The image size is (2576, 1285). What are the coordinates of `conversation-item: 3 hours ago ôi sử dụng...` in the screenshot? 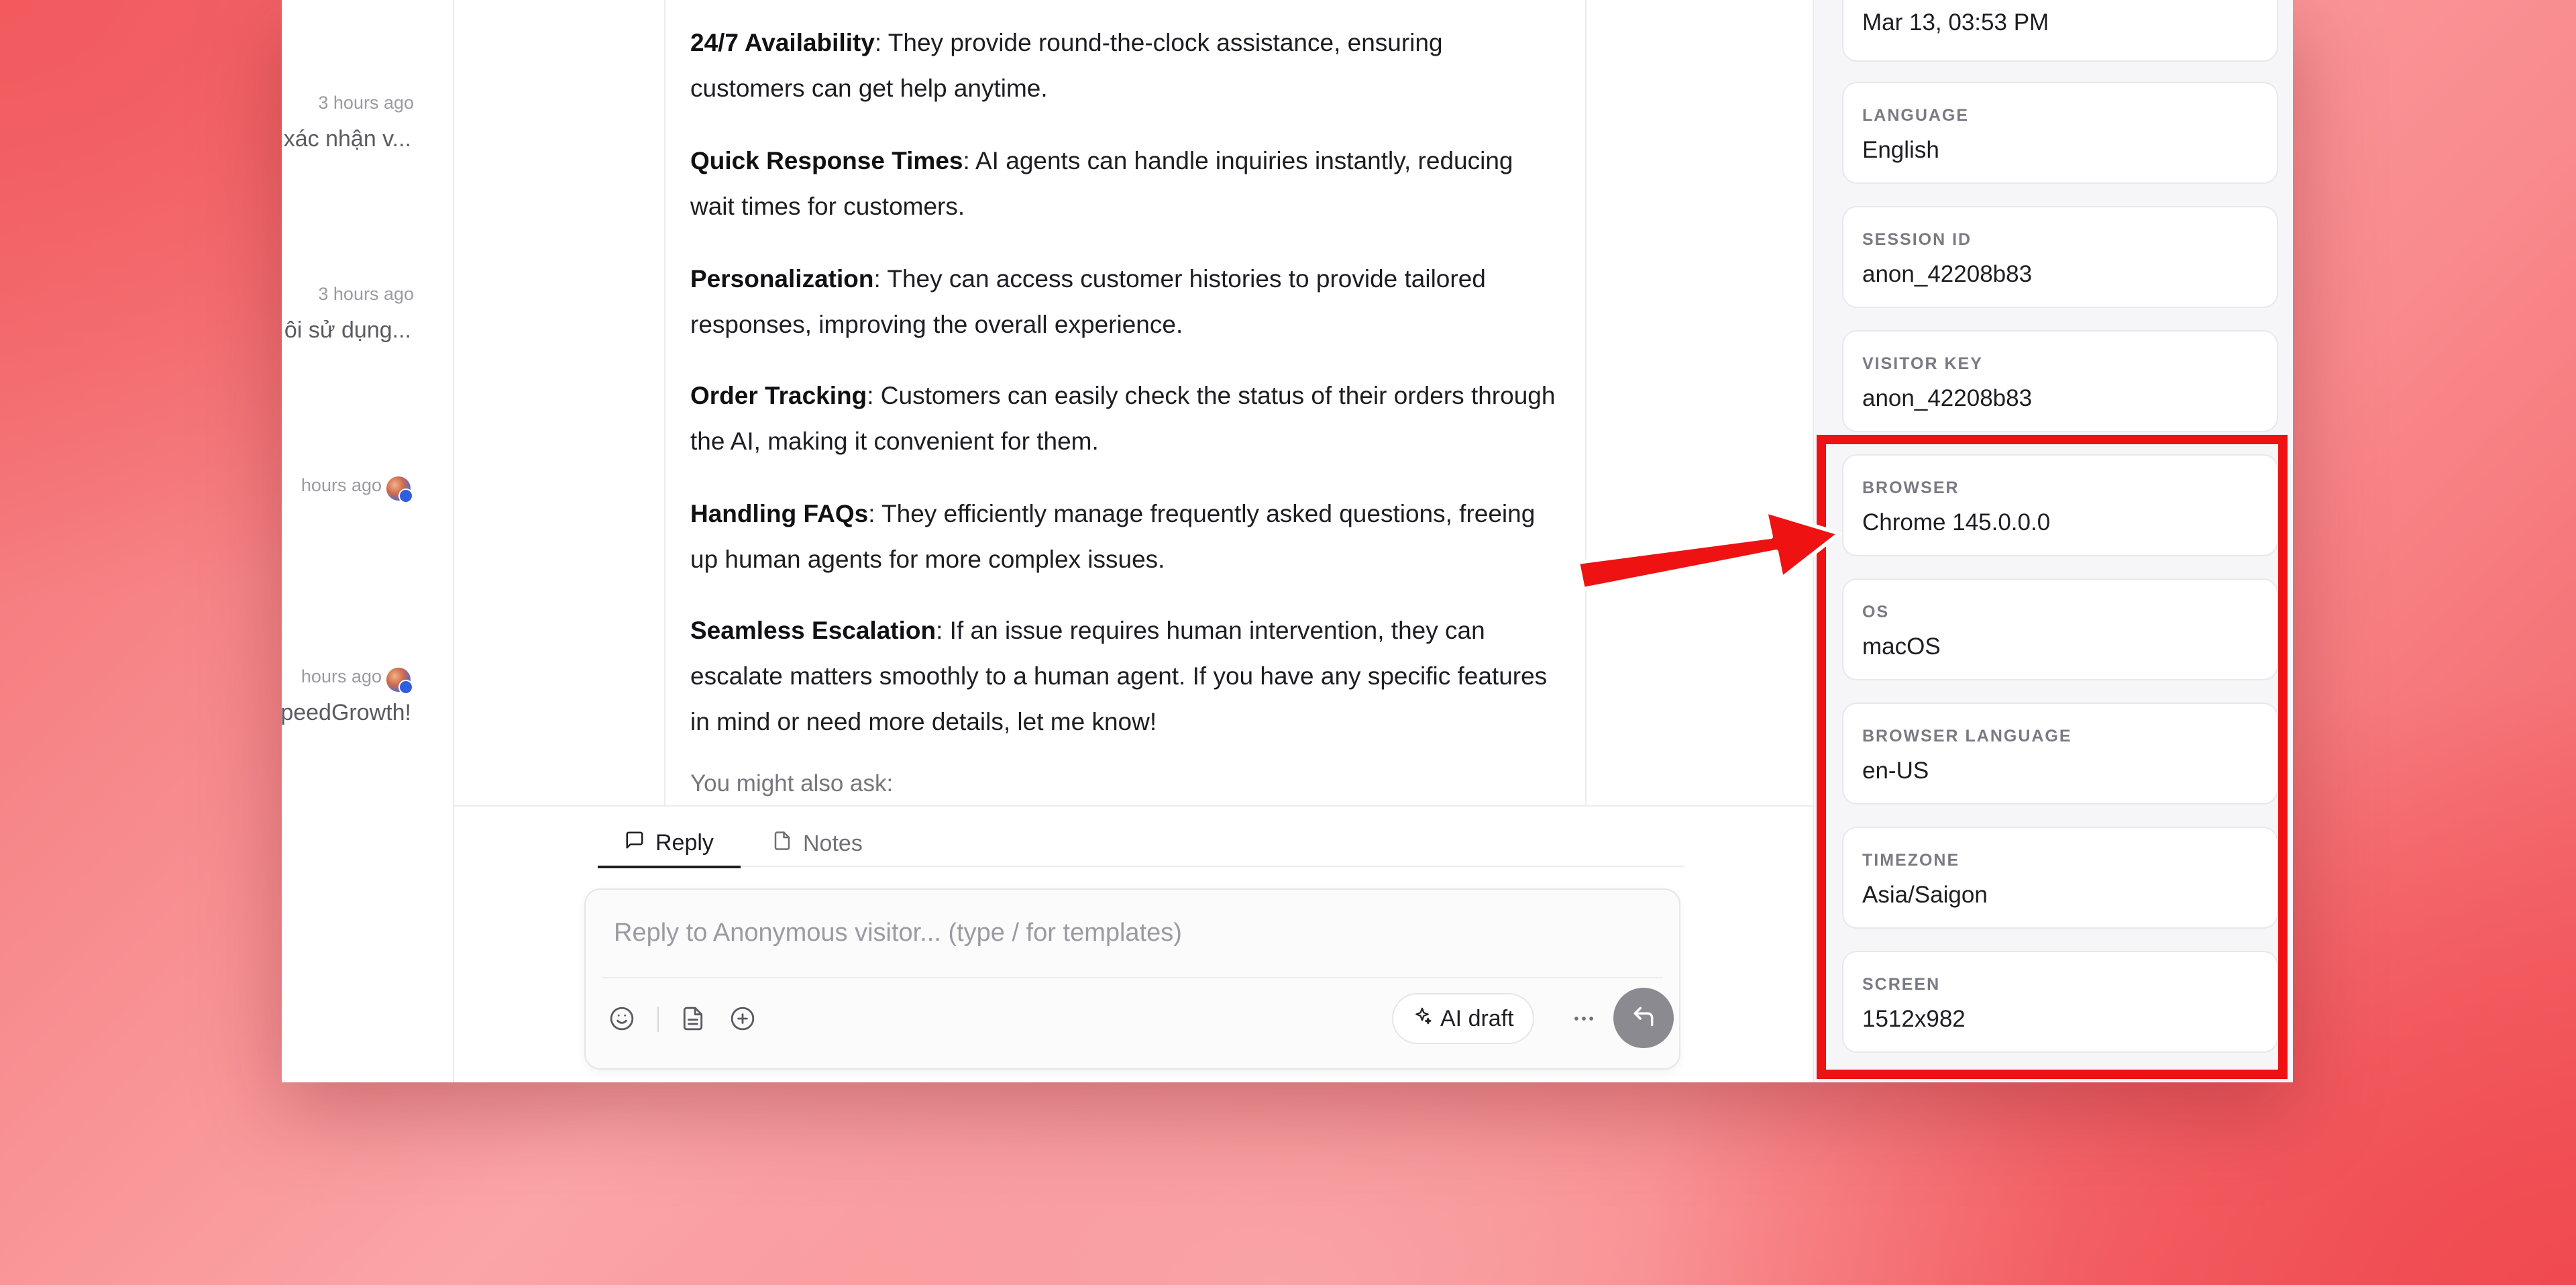 It's located at (368, 324).